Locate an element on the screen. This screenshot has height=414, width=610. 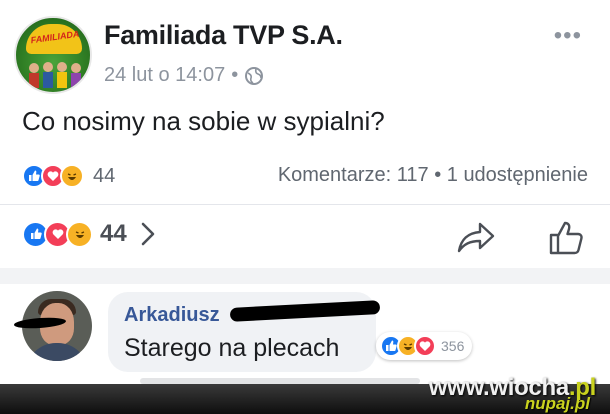
reactions-summary: 44 is located at coordinates (68, 176).